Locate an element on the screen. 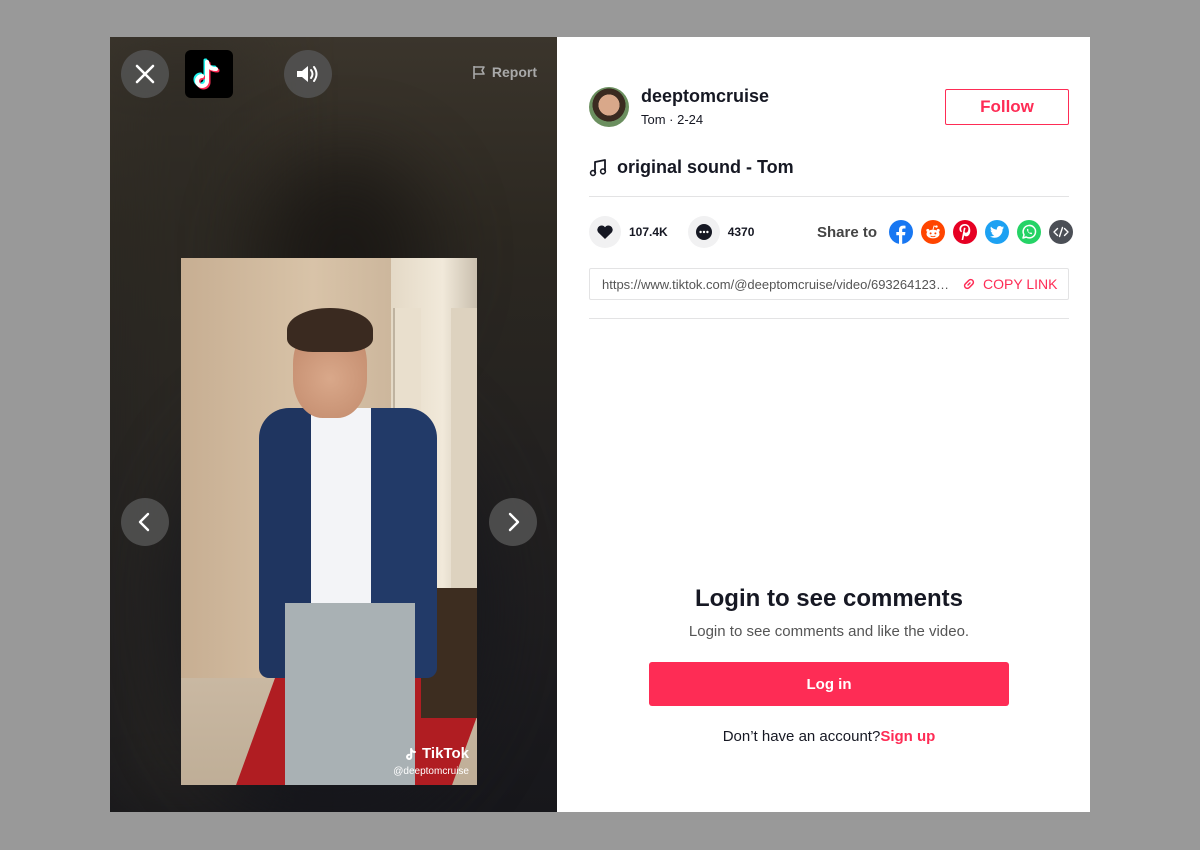 The height and width of the screenshot is (850, 1200). music-note-icon is located at coordinates (598, 167).